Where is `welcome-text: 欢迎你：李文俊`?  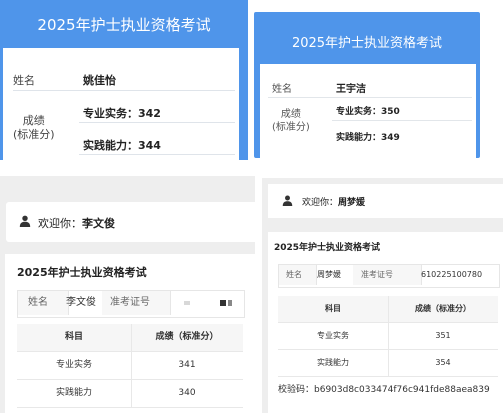
welcome-text: 欢迎你：李文俊 is located at coordinates (76, 223).